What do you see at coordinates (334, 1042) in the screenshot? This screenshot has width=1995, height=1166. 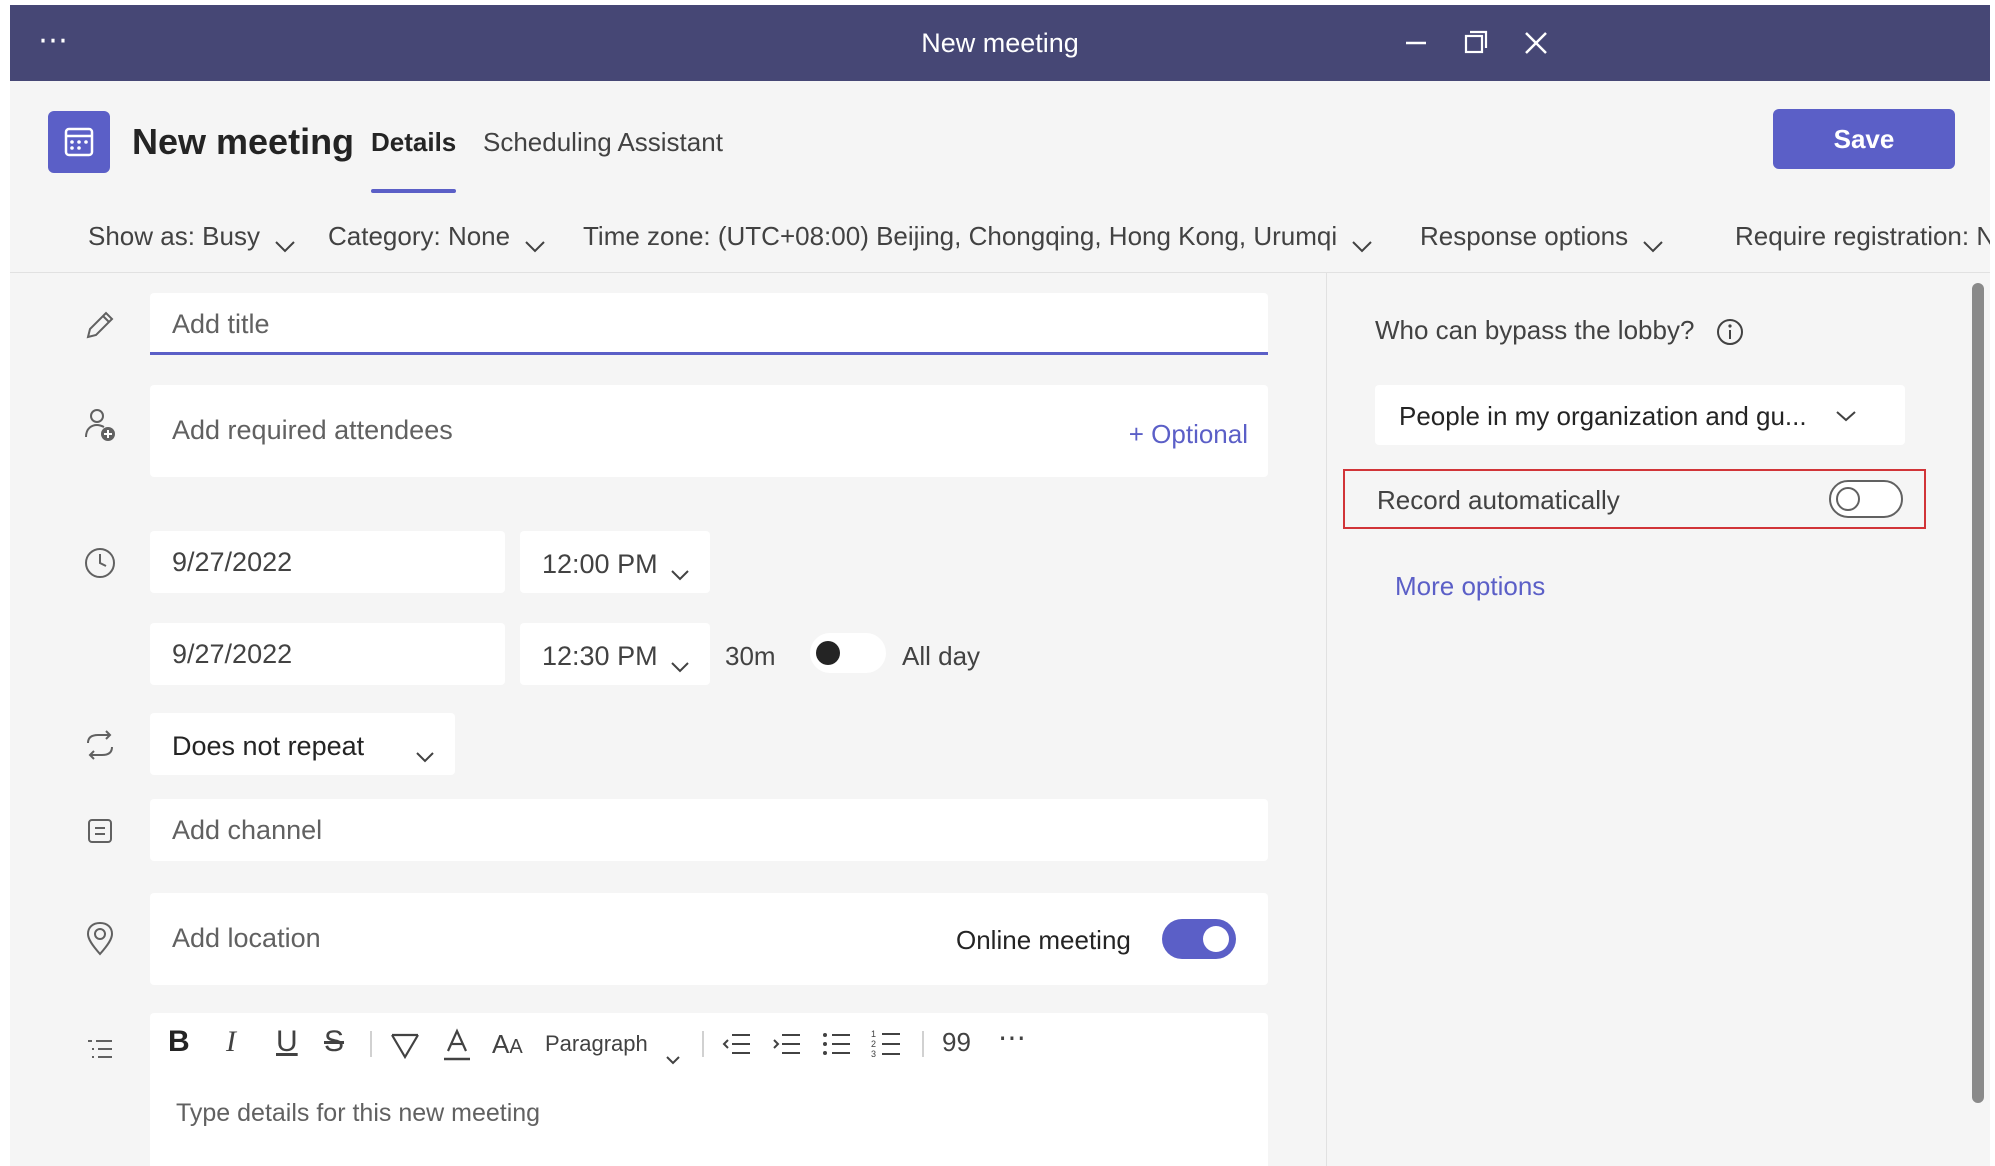 I see `strikethrough-button: S` at bounding box center [334, 1042].